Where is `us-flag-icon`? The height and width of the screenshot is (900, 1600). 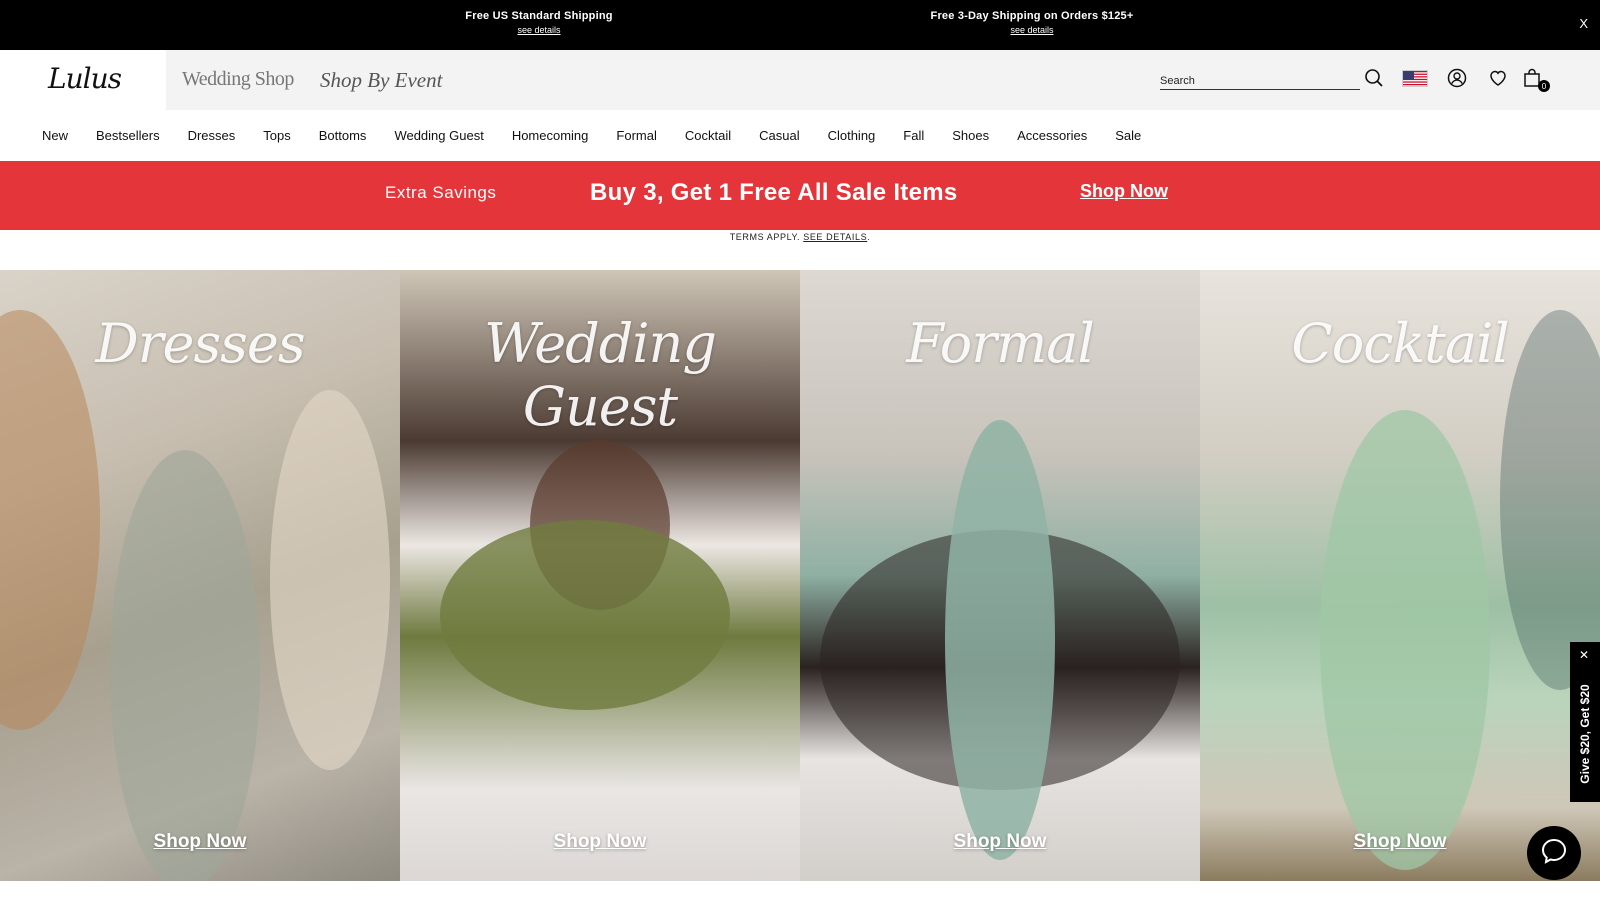
us-flag-icon is located at coordinates (1415, 78).